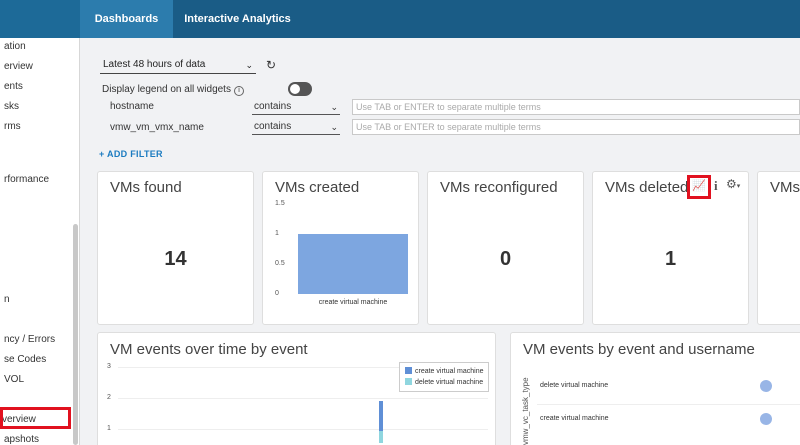  Describe the element at coordinates (785, 187) in the screenshot. I see `widget-title: VMs` at that location.